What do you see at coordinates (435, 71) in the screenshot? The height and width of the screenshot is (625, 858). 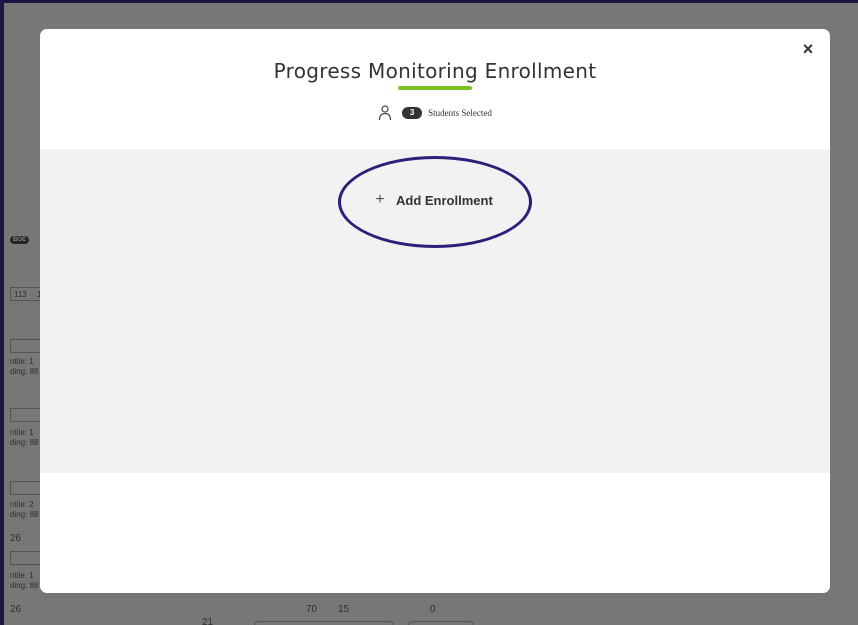 I see `modal-title: Progress Monitoring Enrollment` at bounding box center [435, 71].